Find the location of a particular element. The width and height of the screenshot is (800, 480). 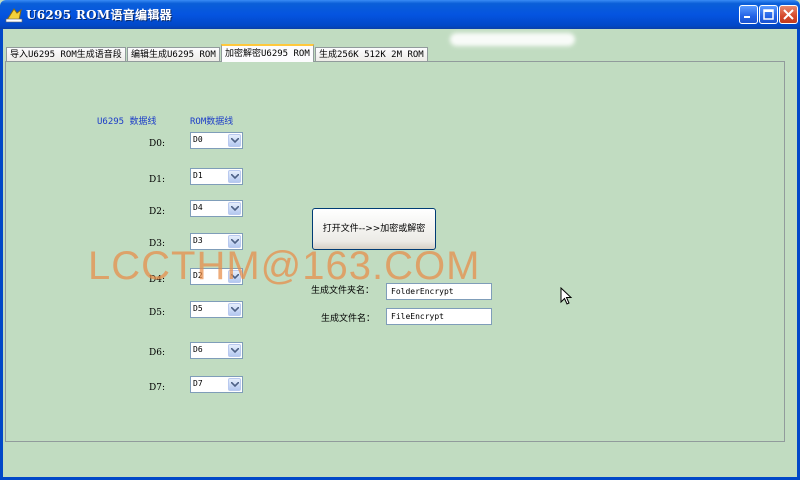

d7-label: D7: is located at coordinates (157, 388).